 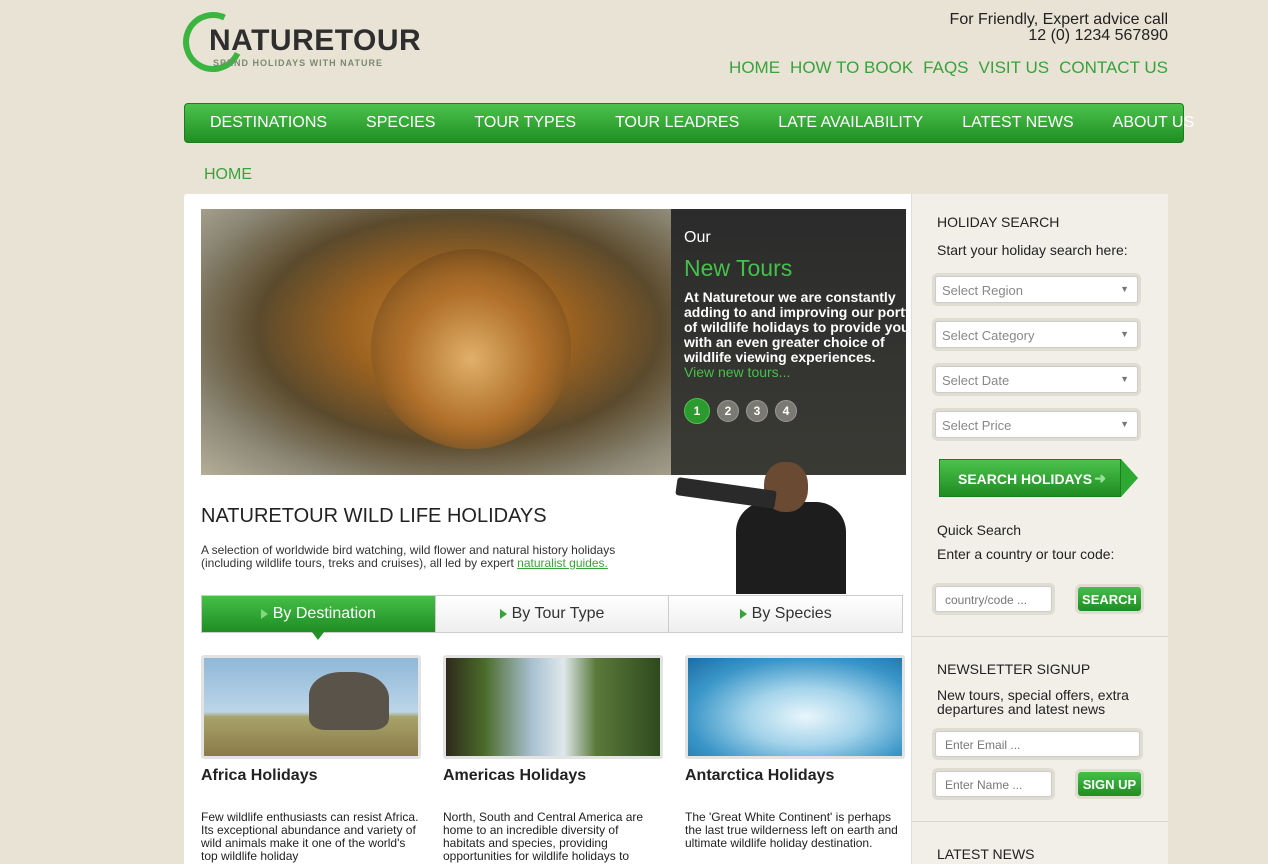 What do you see at coordinates (558, 613) in the screenshot?
I see `tab-label: By Tour Type` at bounding box center [558, 613].